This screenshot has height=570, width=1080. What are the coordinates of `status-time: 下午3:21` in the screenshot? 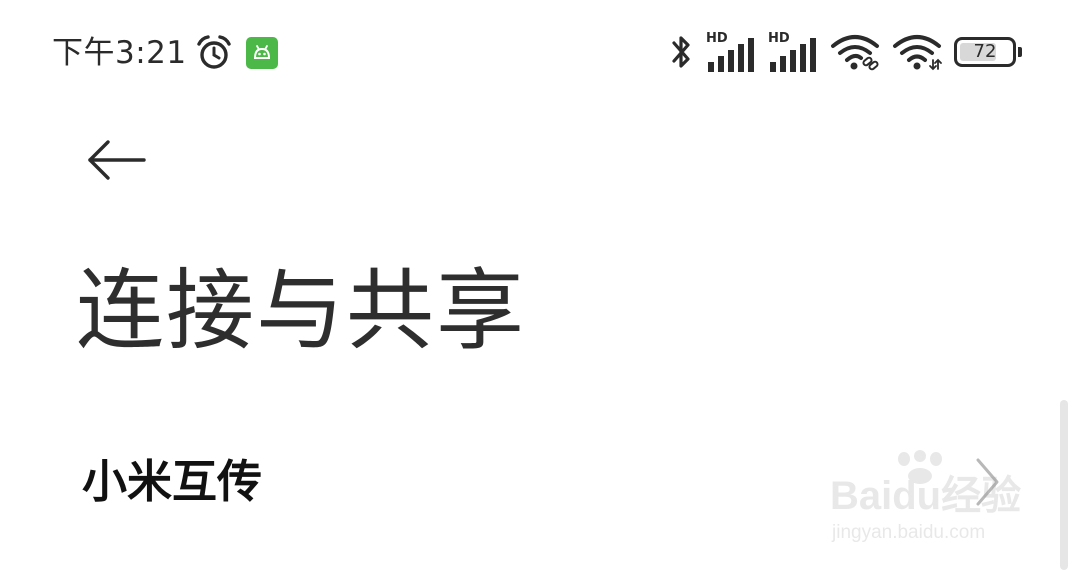 It's located at (119, 53).